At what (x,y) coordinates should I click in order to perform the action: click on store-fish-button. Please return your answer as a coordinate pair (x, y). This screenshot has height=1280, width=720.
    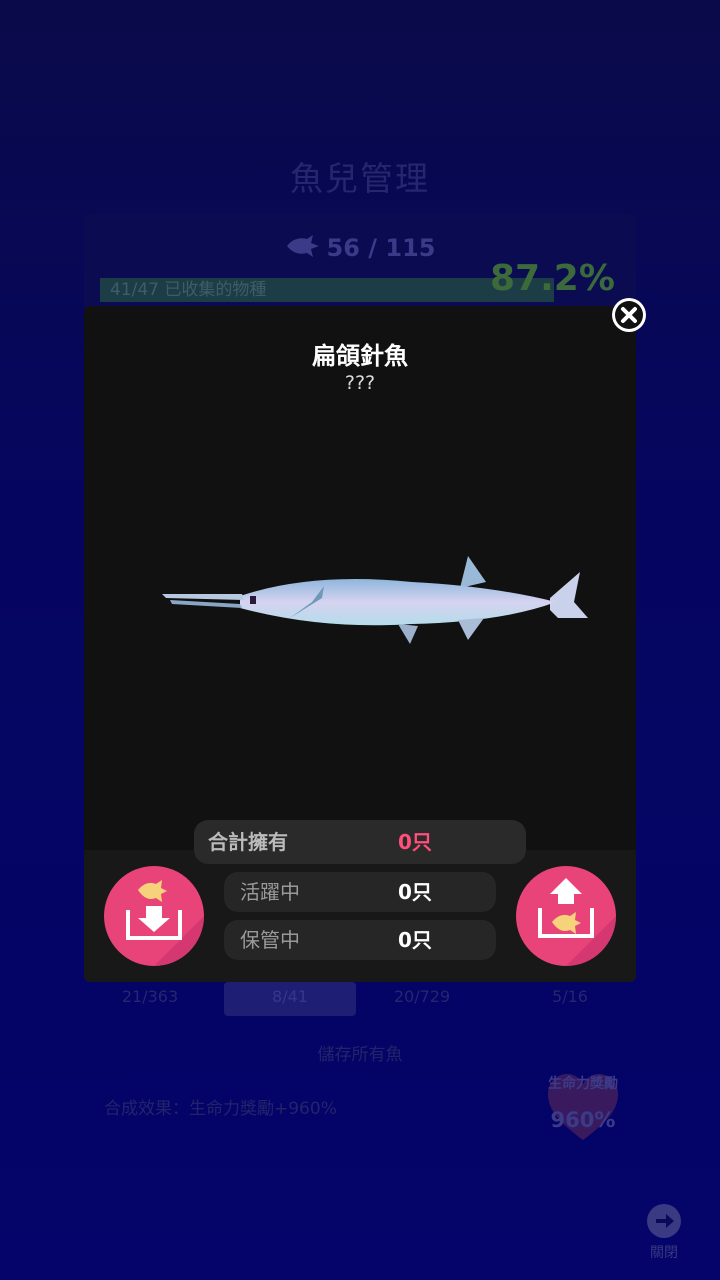
    Looking at the image, I should click on (154, 916).